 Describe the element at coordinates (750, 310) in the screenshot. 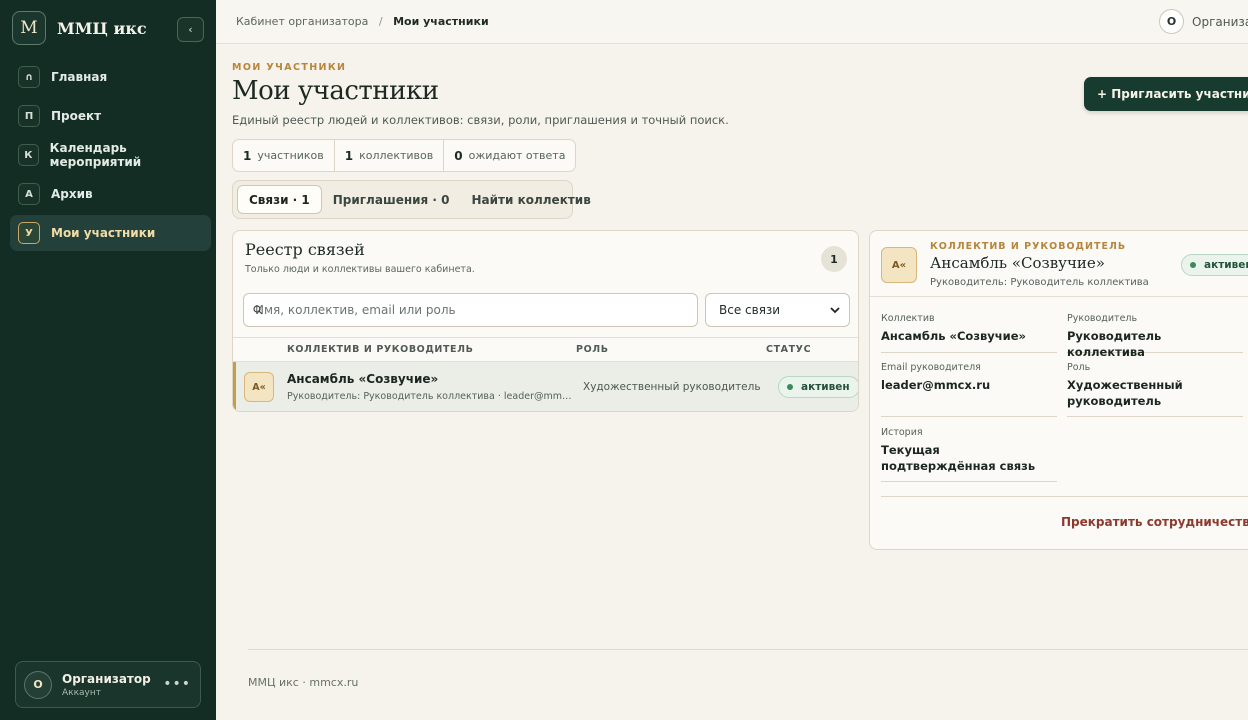

I see `filter-value: Все связи` at that location.